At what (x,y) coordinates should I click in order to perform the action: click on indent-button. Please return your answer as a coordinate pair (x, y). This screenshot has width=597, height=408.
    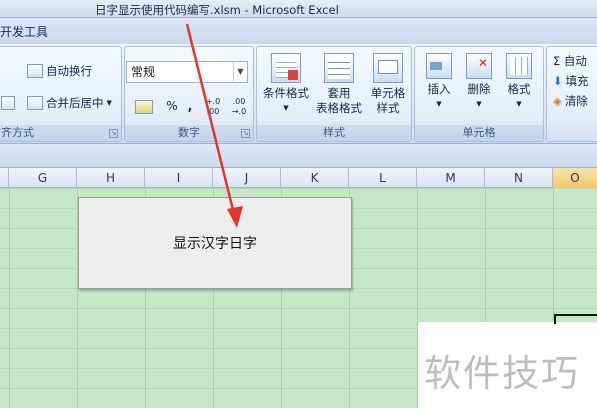
    Looking at the image, I should click on (9, 103).